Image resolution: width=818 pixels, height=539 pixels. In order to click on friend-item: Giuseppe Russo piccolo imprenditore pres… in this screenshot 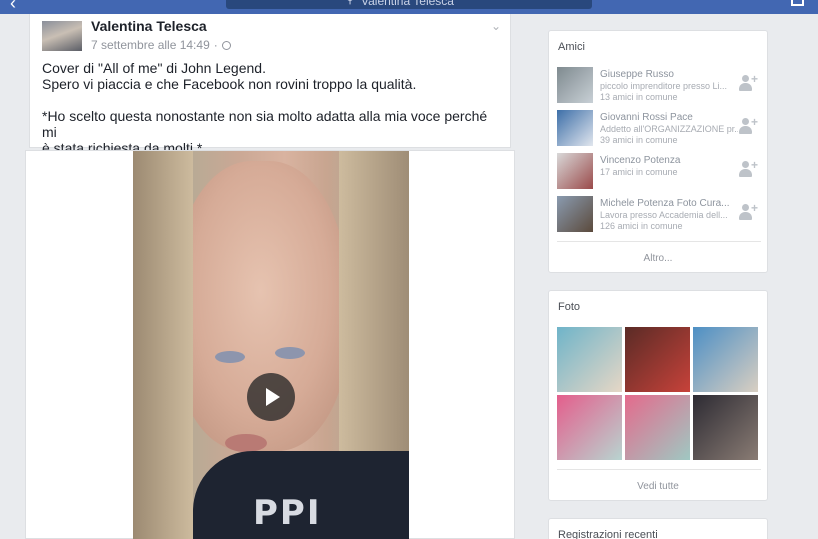, I will do `click(659, 86)`.